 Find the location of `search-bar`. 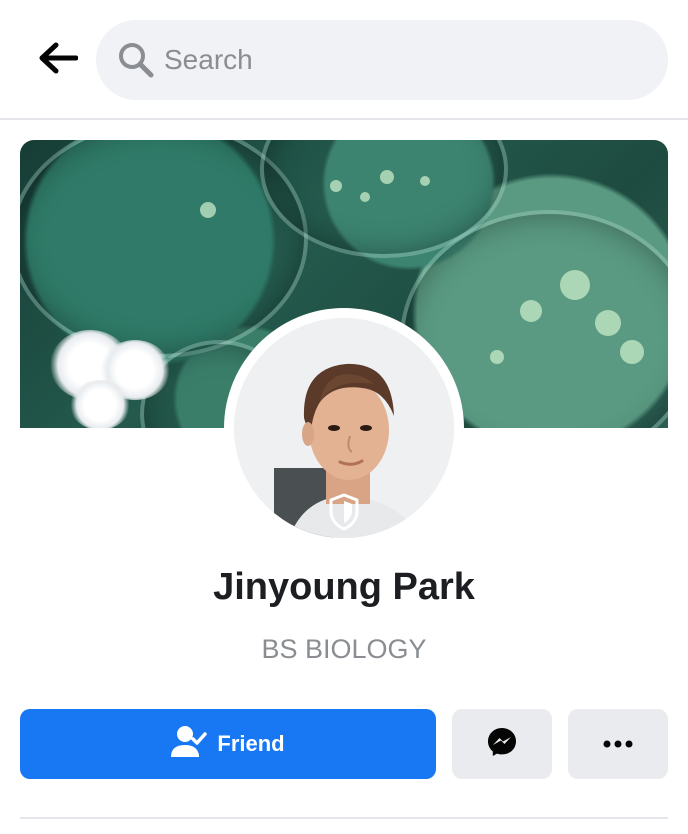

search-bar is located at coordinates (382, 60).